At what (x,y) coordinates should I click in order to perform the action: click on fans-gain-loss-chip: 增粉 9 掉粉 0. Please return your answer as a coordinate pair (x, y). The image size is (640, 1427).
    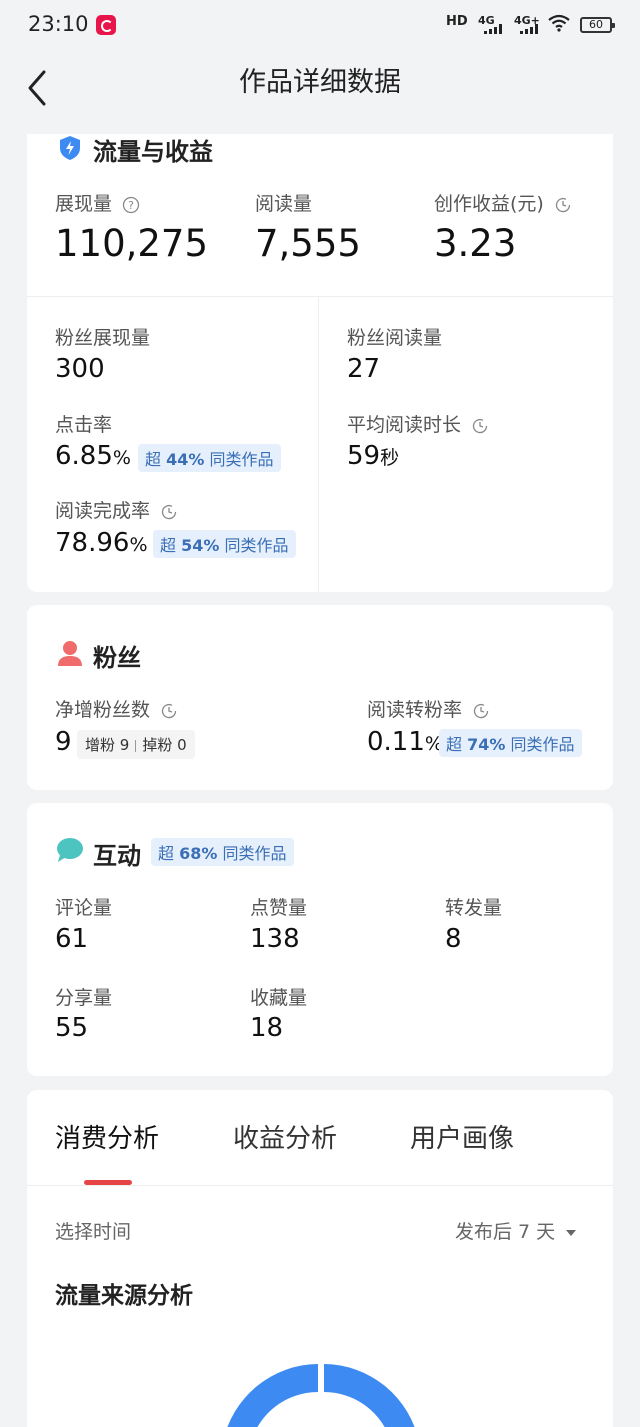
    Looking at the image, I should click on (136, 744).